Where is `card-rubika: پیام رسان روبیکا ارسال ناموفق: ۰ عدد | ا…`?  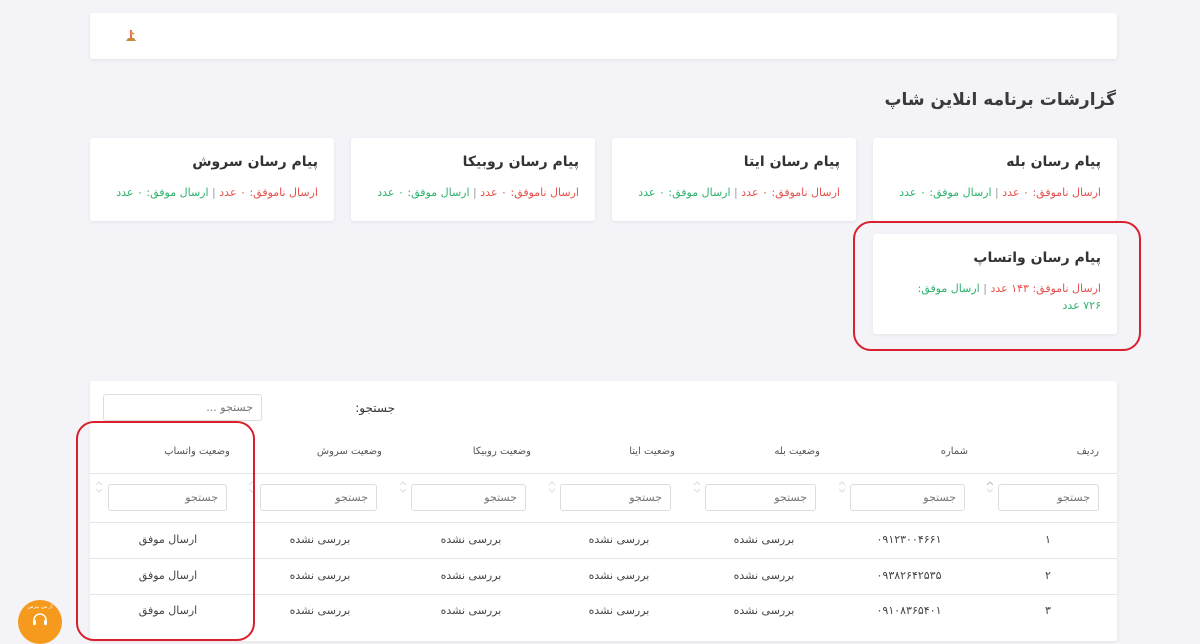 card-rubika: پیام رسان روبیکا ارسال ناموفق: ۰ عدد | ا… is located at coordinates (473, 179).